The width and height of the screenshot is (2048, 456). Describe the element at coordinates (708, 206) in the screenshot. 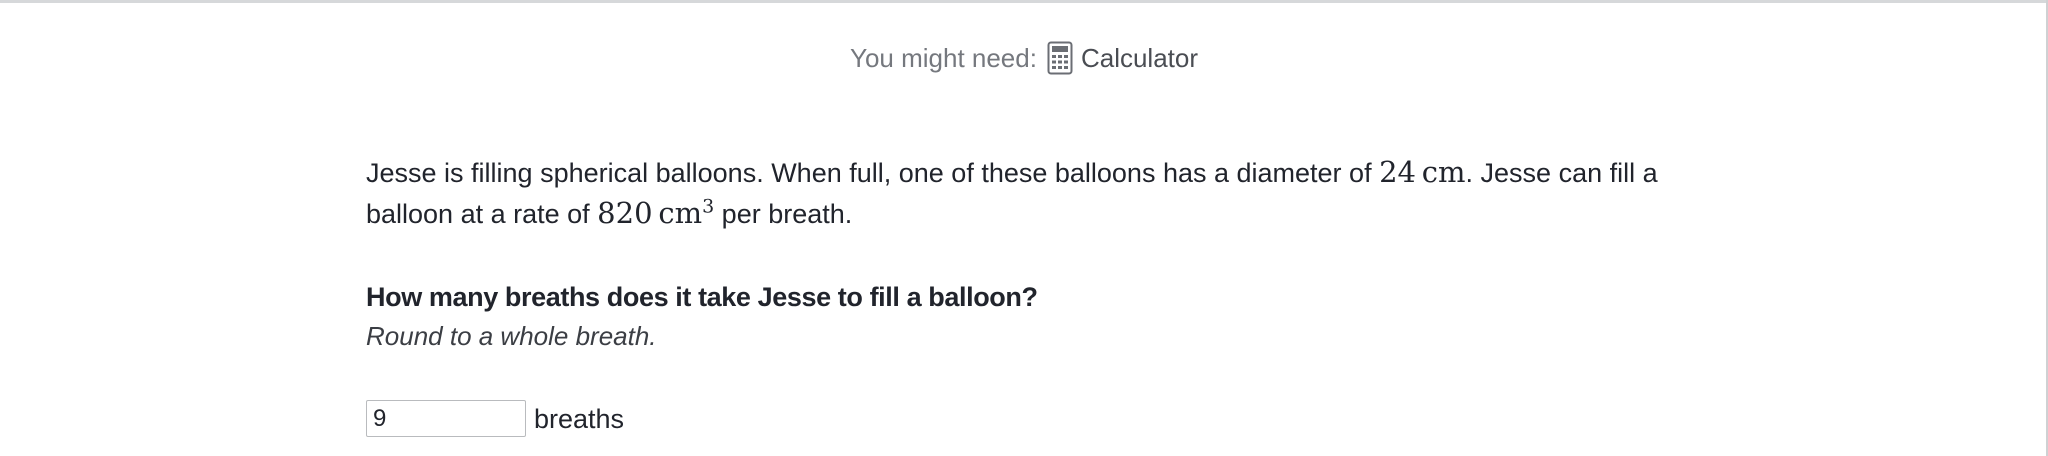

I see `rate-exponent: 3` at that location.